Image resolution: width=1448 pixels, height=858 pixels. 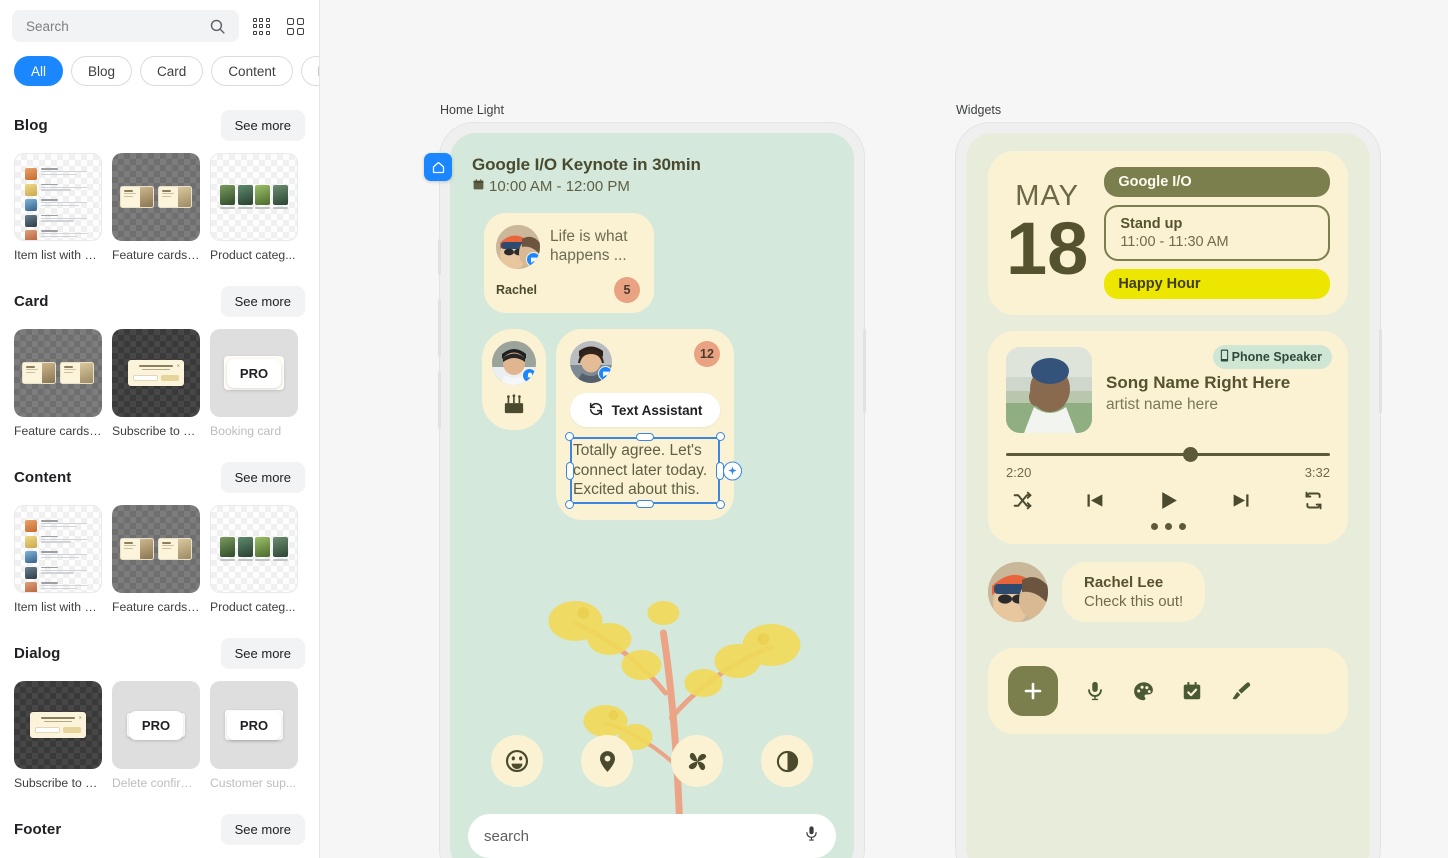 What do you see at coordinates (262, 125) in the screenshot?
I see `see-more-button-blog: See more` at bounding box center [262, 125].